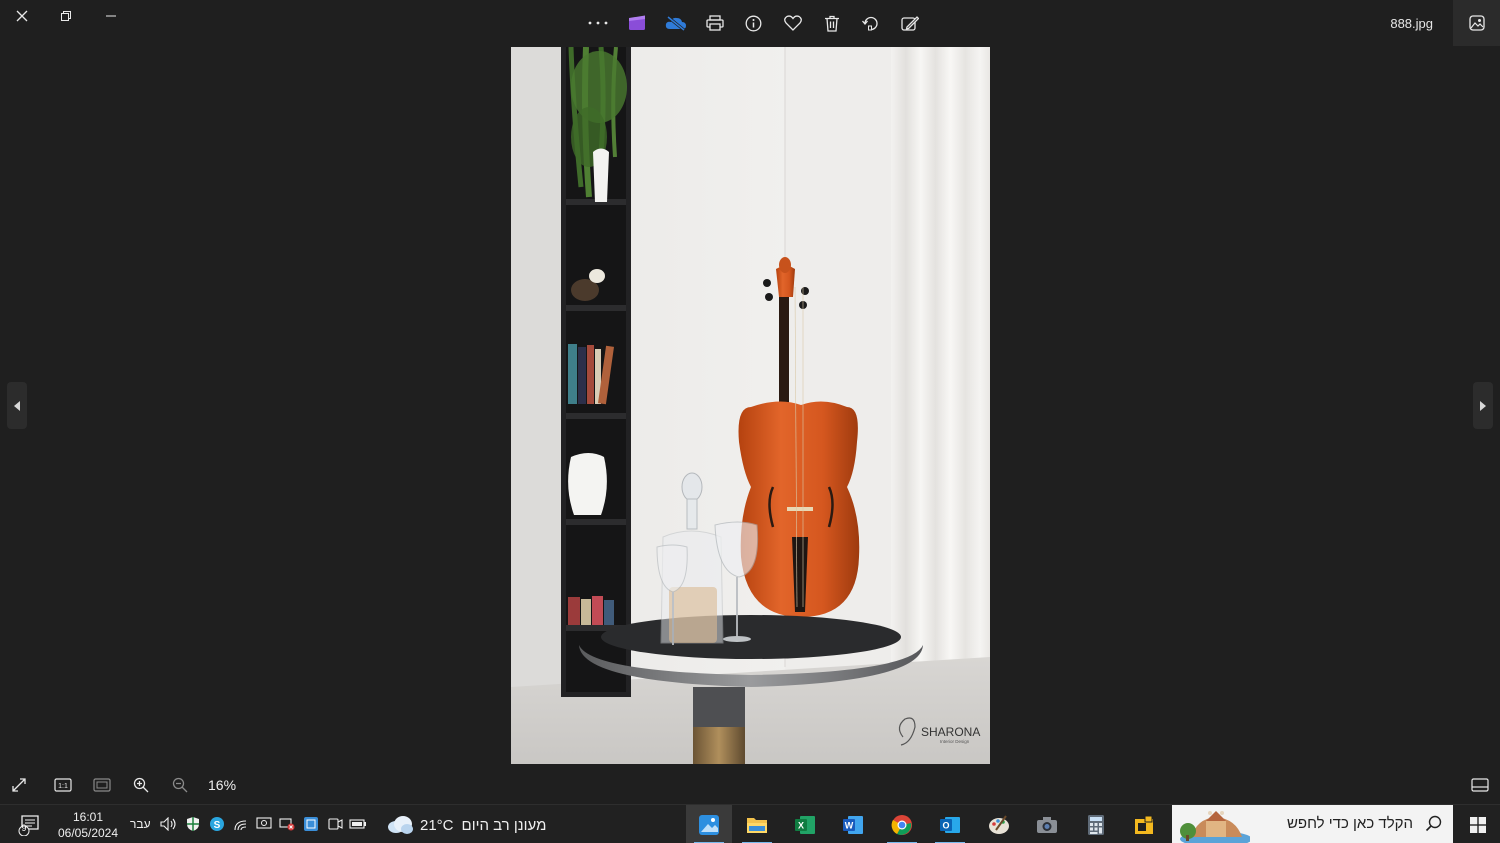  I want to click on actual-size-button: 1:1, so click(63, 785).